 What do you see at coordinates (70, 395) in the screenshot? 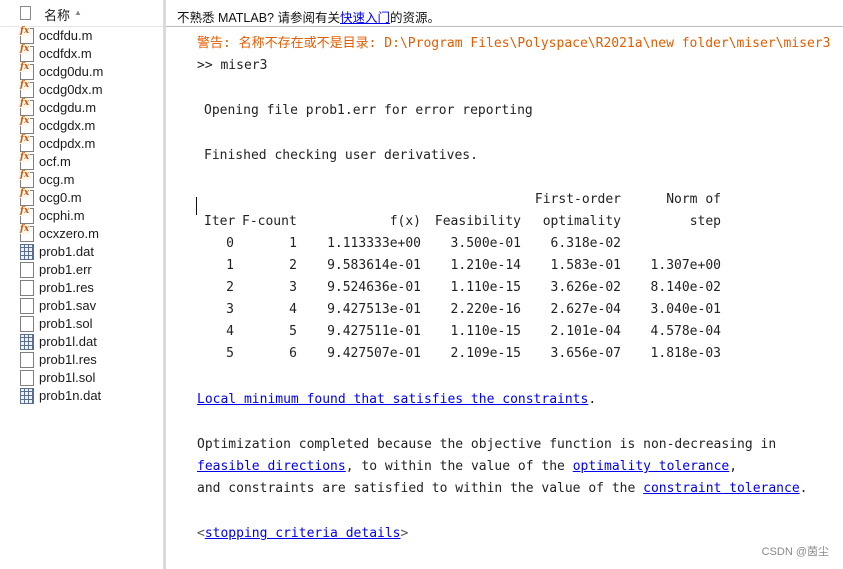
I see `file-name: prob1n.dat` at bounding box center [70, 395].